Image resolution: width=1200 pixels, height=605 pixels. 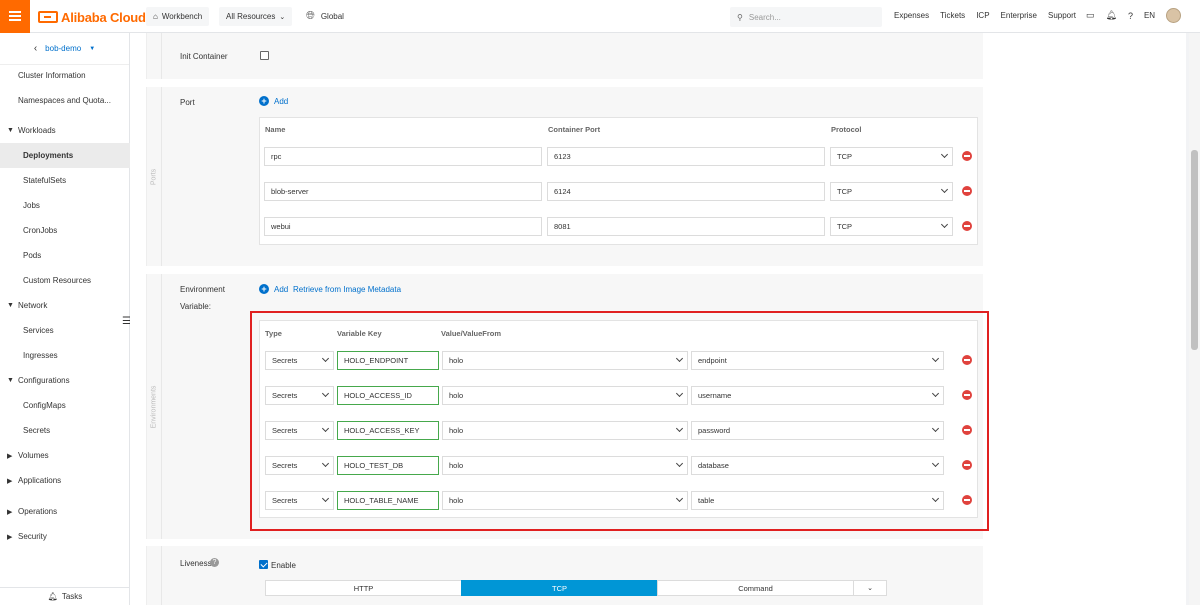 What do you see at coordinates (65, 380) in the screenshot?
I see `sidebar-group-configurations: ▼ Configurations` at bounding box center [65, 380].